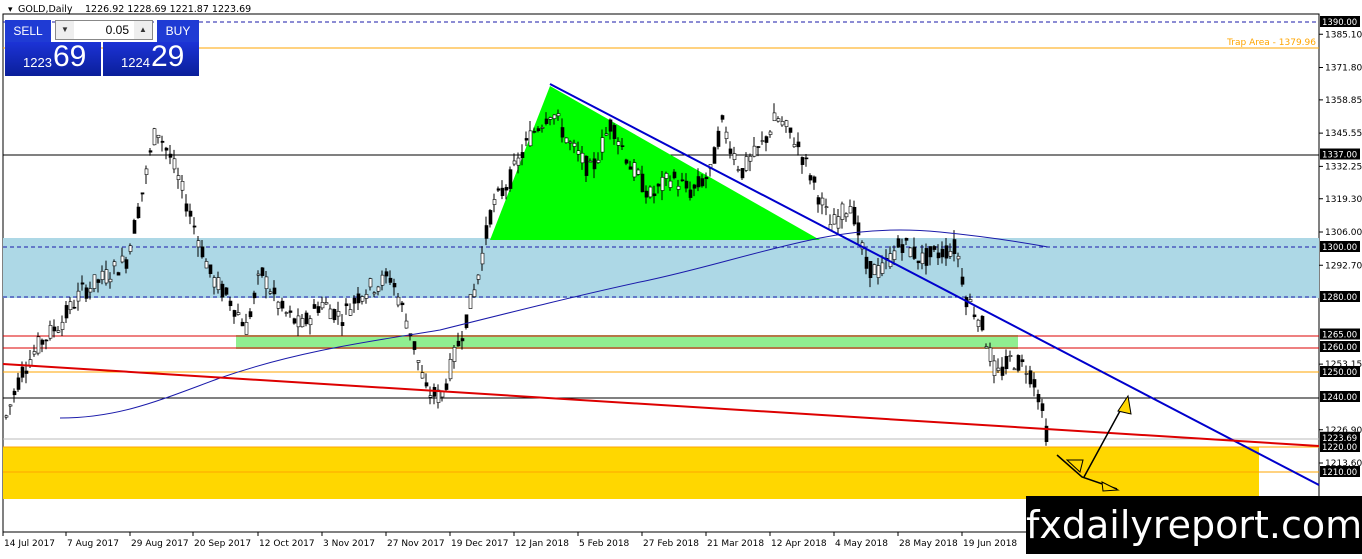 This screenshot has width=1362, height=559. Describe the element at coordinates (37, 62) in the screenshot. I see `sell-price-small: 1223` at that location.